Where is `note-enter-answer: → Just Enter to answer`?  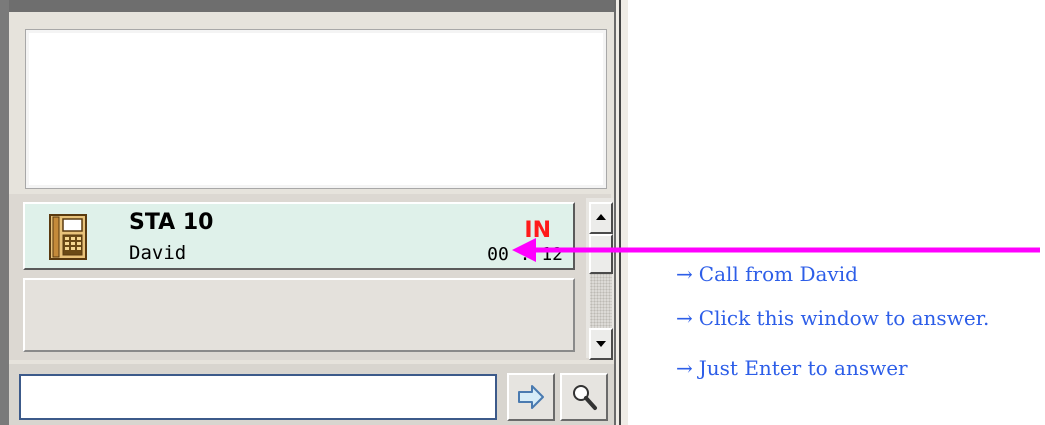 note-enter-answer: → Just Enter to answer is located at coordinates (792, 368).